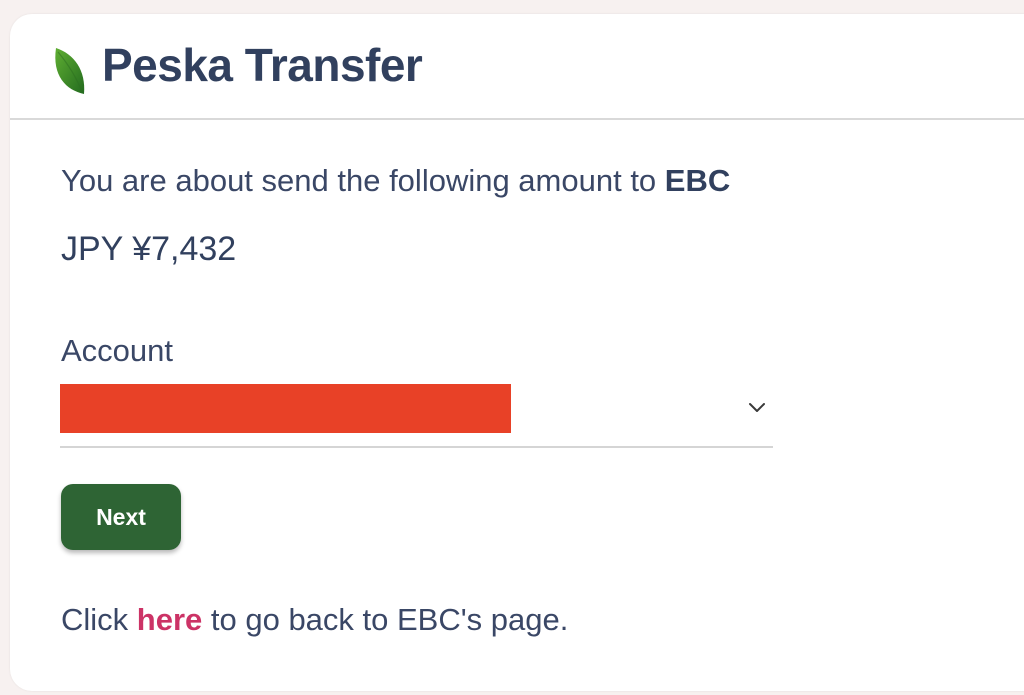  What do you see at coordinates (117, 350) in the screenshot?
I see `account-label: Account` at bounding box center [117, 350].